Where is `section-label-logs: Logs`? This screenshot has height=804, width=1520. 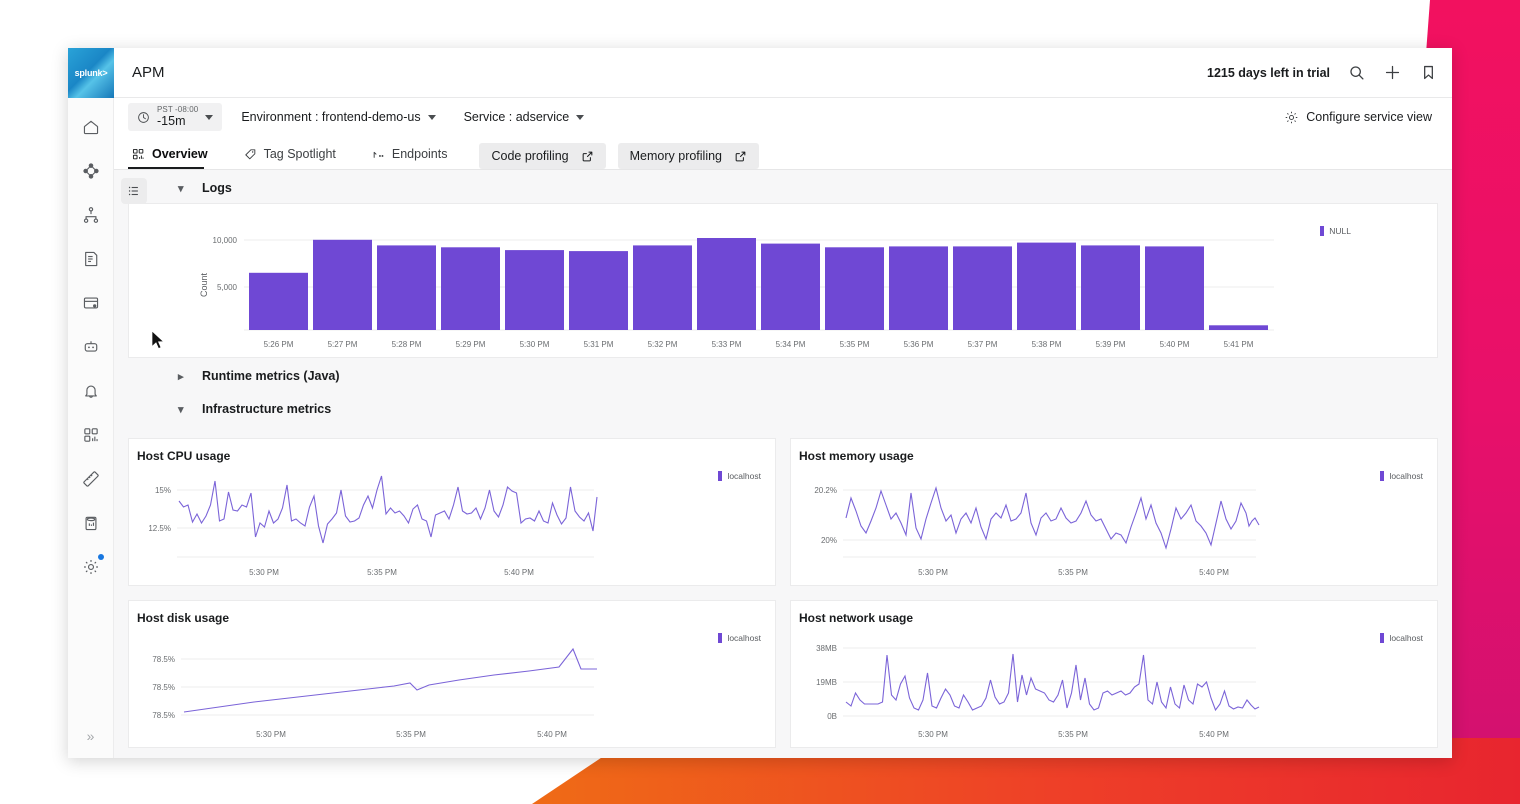
section-label-logs: Logs is located at coordinates (217, 188).